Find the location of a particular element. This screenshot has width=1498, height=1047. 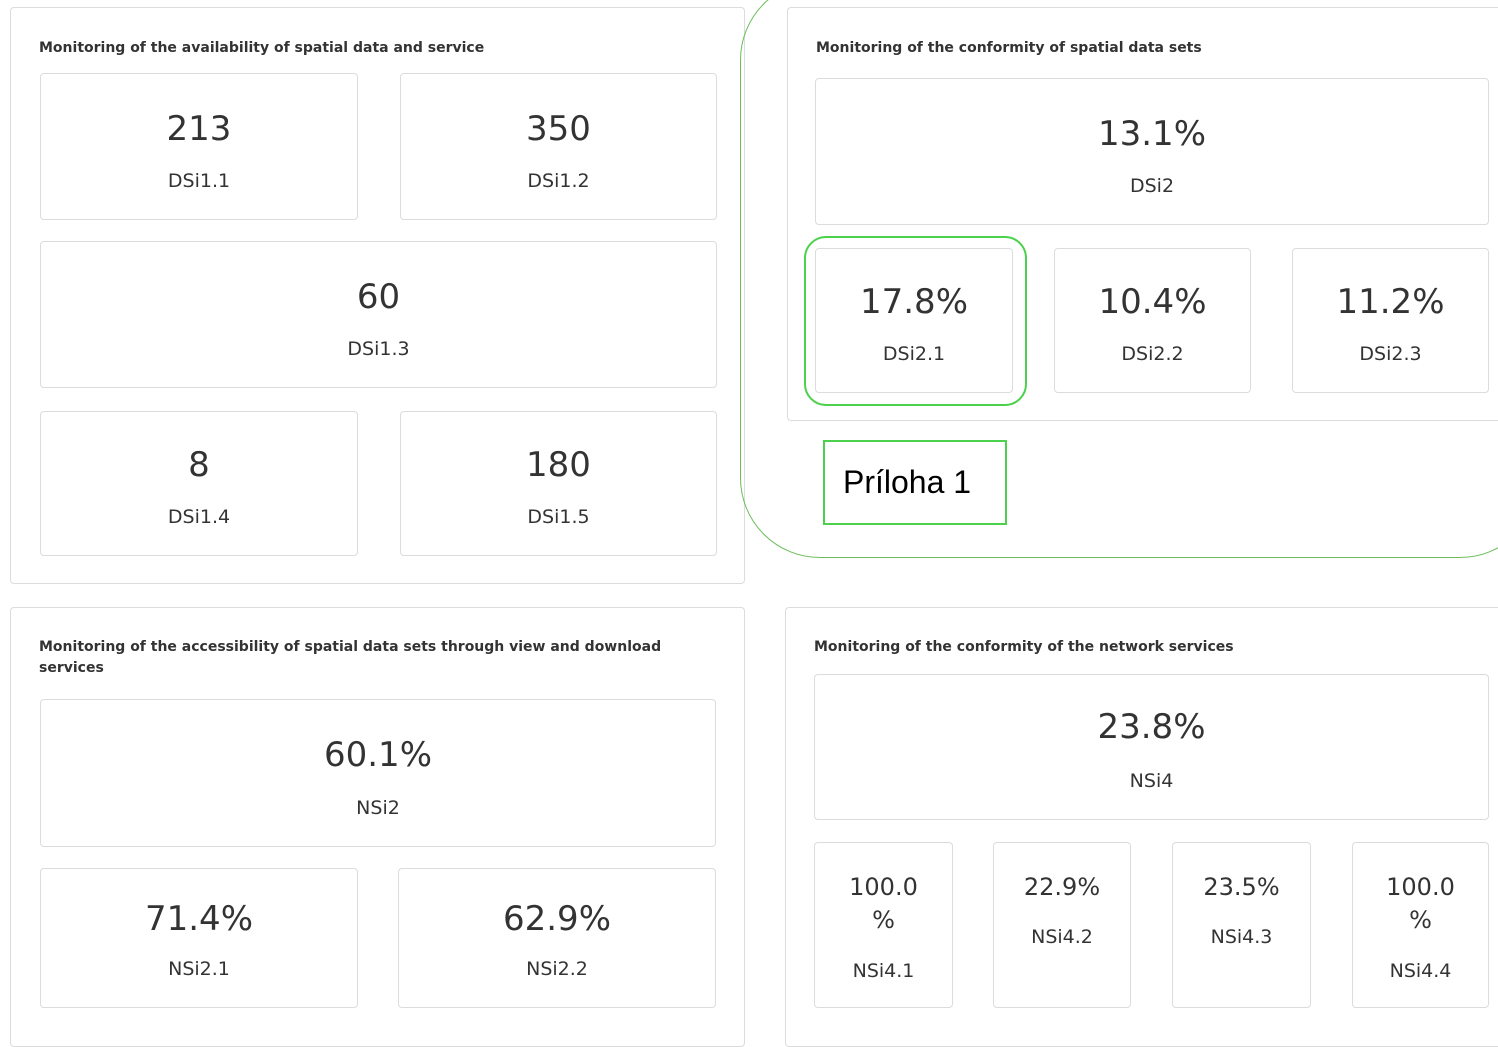

kpi-value: 17.8% is located at coordinates (913, 302).